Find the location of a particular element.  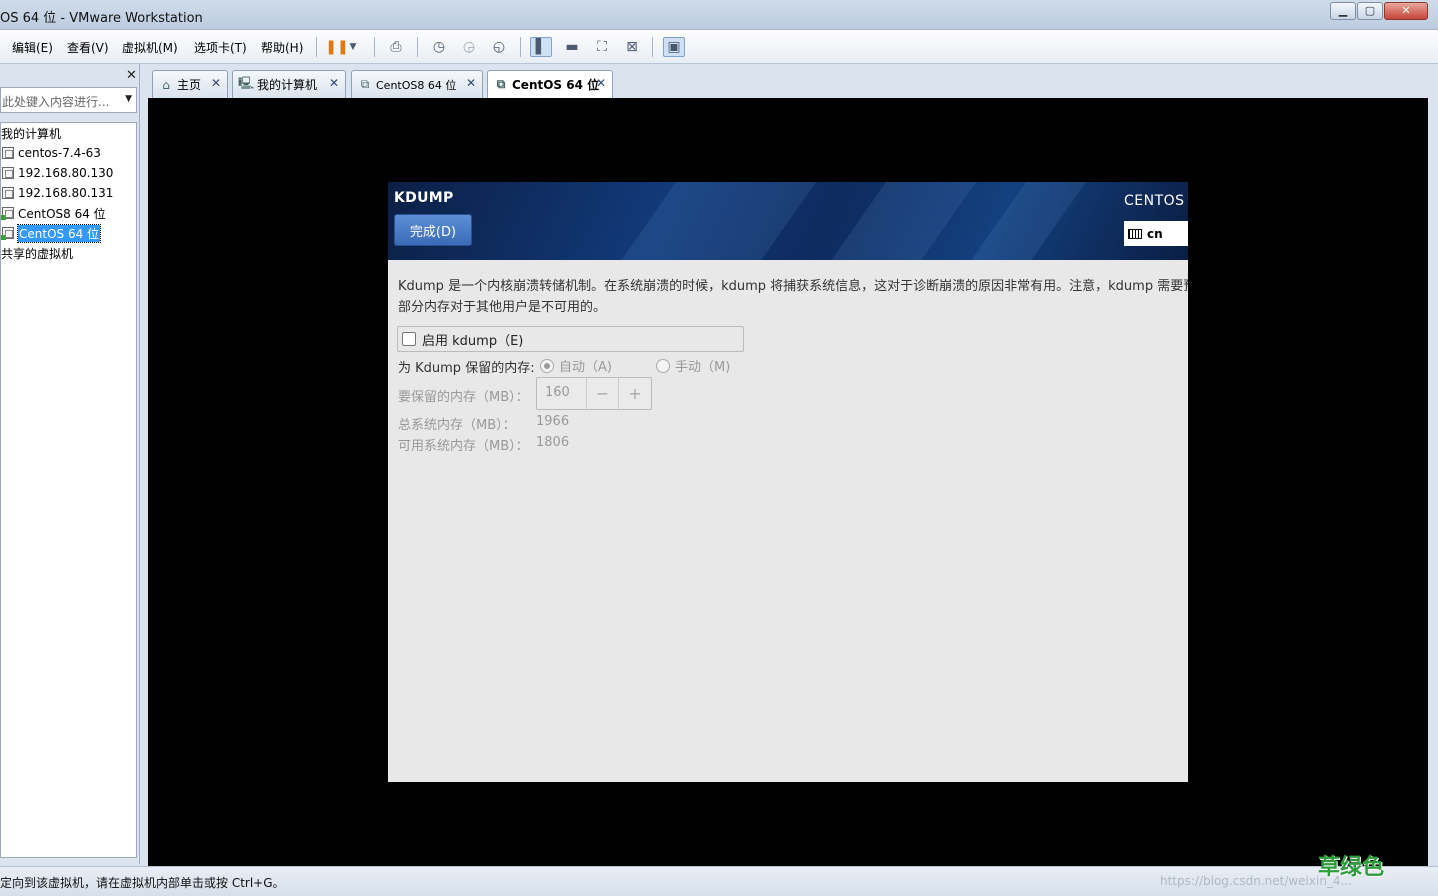

tab-label: CentOS 64 位 is located at coordinates (556, 85).